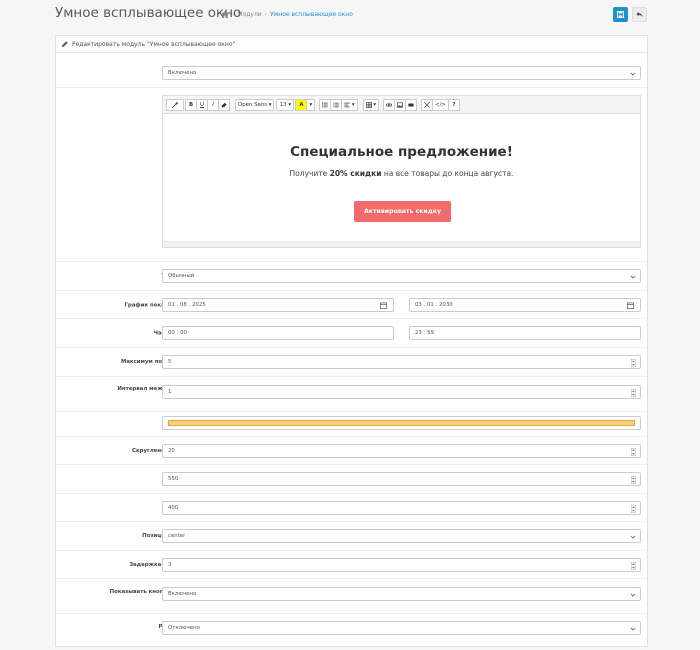 The height and width of the screenshot is (650, 700). What do you see at coordinates (171, 451) in the screenshot?
I see `border-radius-value: 20` at bounding box center [171, 451].